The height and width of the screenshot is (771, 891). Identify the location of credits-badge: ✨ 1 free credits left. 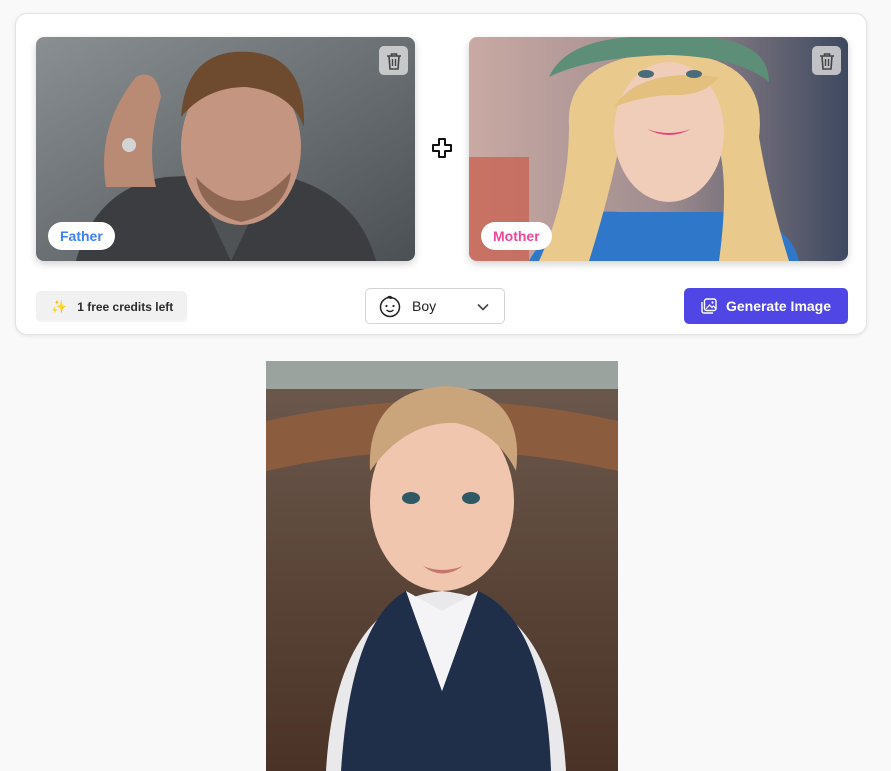
(111, 306).